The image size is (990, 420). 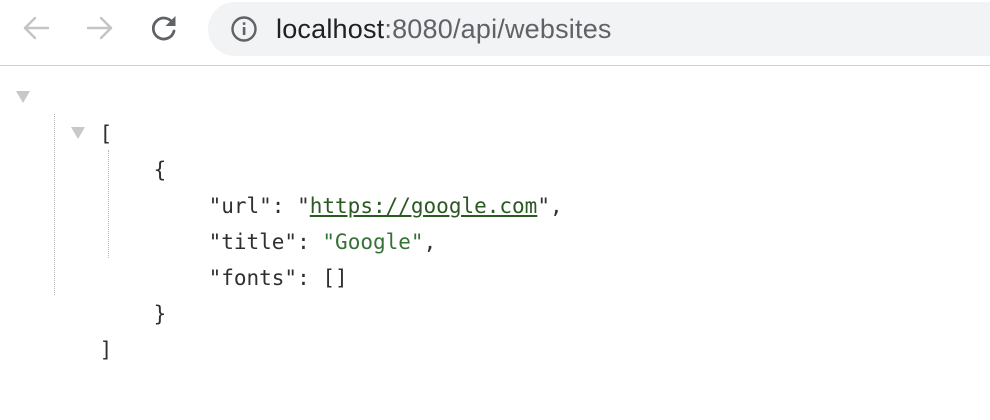 I want to click on back-button, so click(x=36, y=28).